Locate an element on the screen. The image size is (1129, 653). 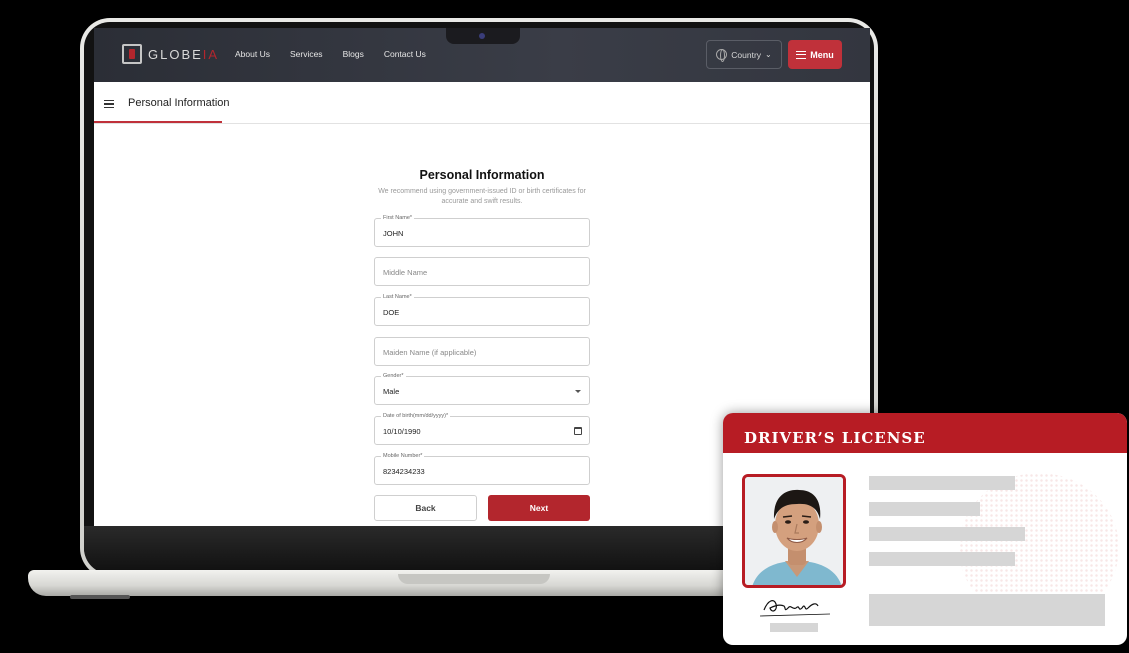
active-tab-underline is located at coordinates (158, 122).